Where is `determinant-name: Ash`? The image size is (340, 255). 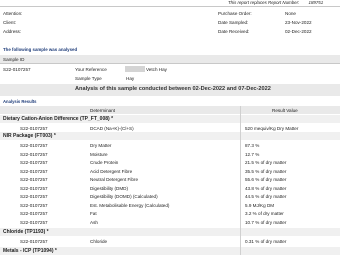 determinant-name: Ash is located at coordinates (94, 222).